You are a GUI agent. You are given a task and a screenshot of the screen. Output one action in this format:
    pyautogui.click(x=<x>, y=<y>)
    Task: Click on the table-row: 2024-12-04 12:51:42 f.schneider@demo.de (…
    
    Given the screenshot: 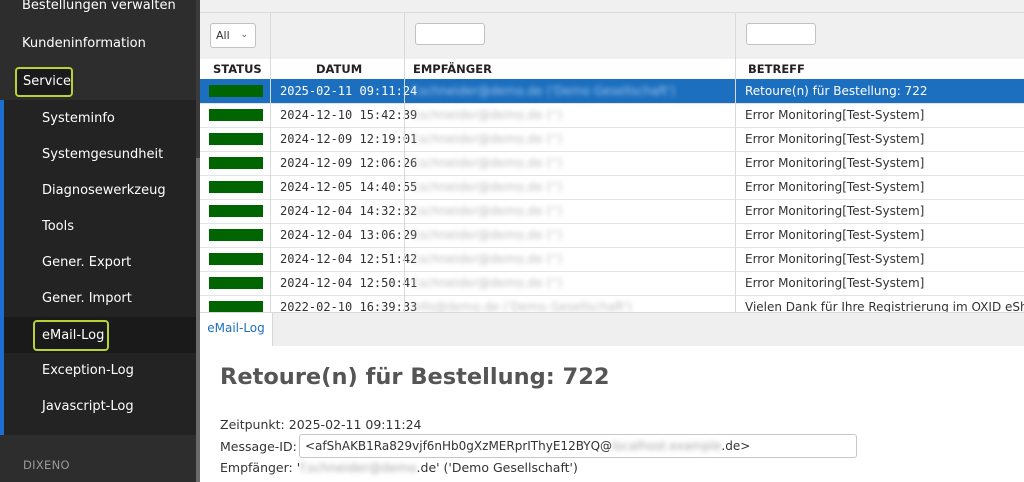 What is the action you would take?
    pyautogui.click(x=612, y=259)
    